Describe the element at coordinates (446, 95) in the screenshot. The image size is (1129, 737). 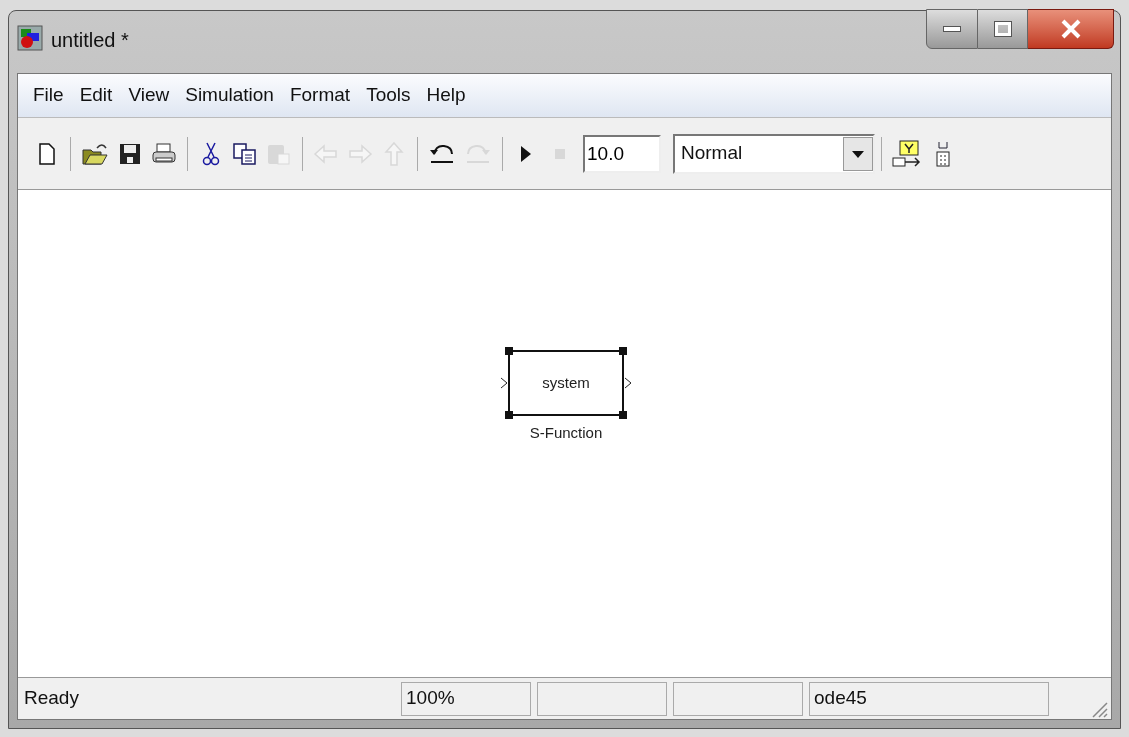
I see `menu-item: Help` at that location.